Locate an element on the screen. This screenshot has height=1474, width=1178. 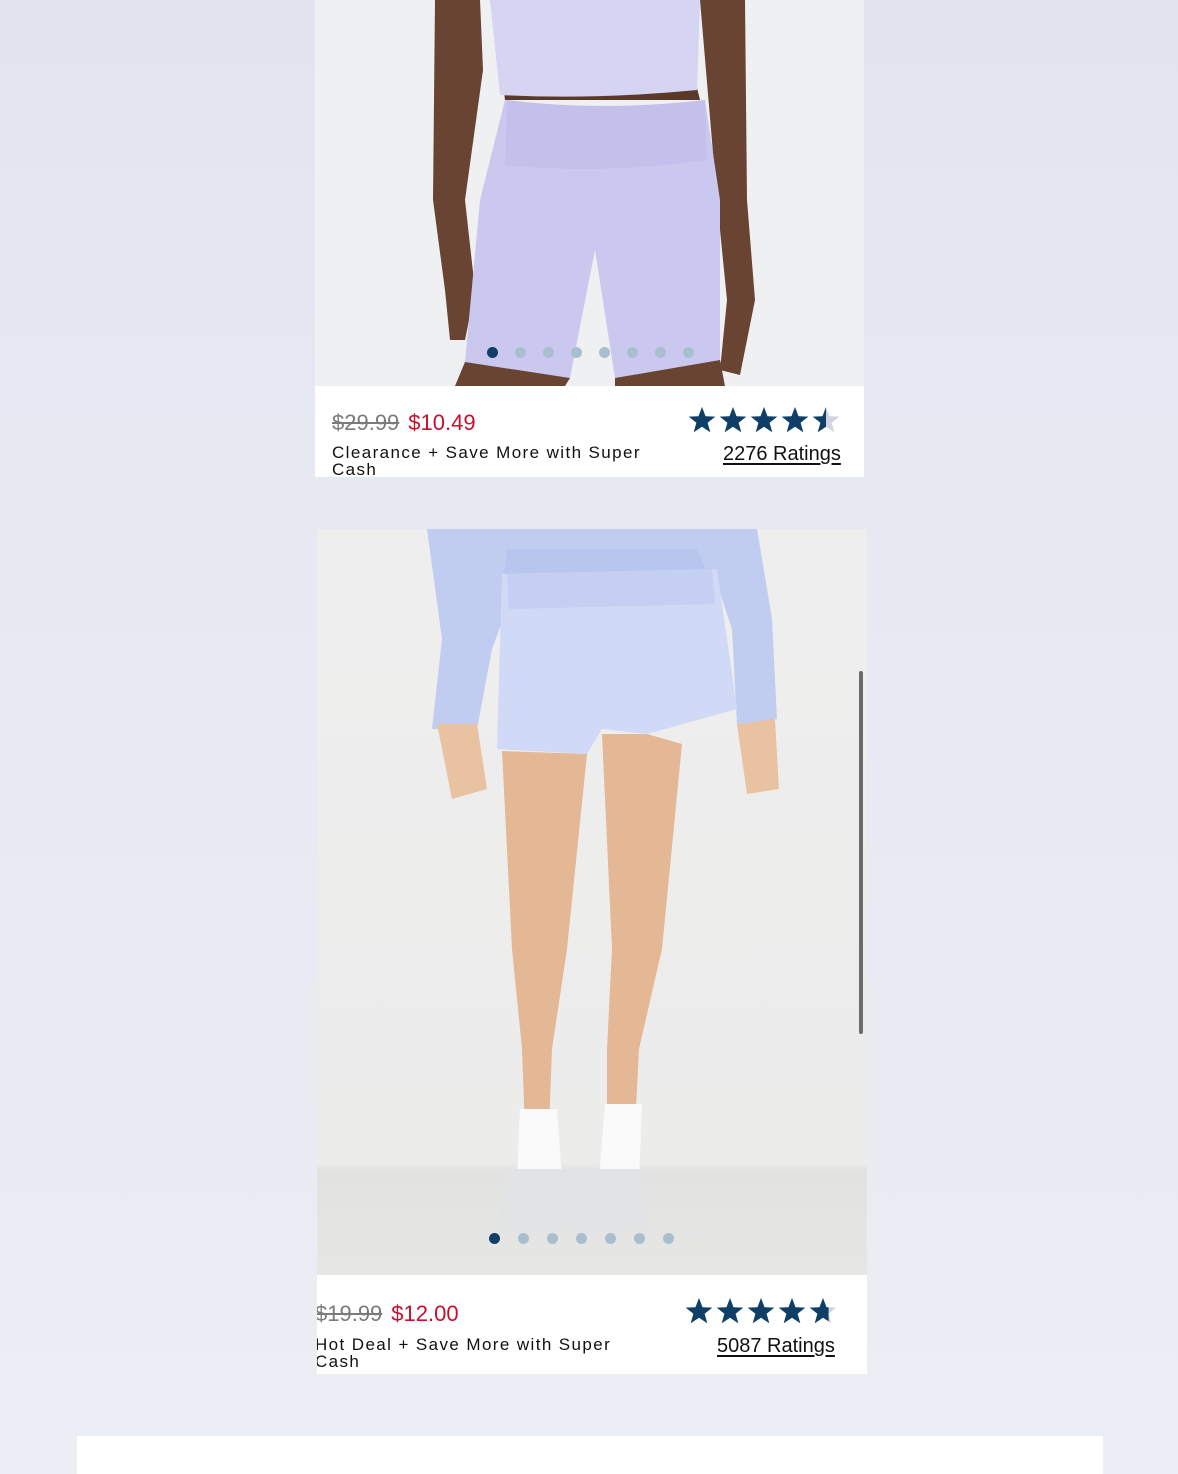
promo-text: Clearance + Save More with Super Cash is located at coordinates (486, 460).